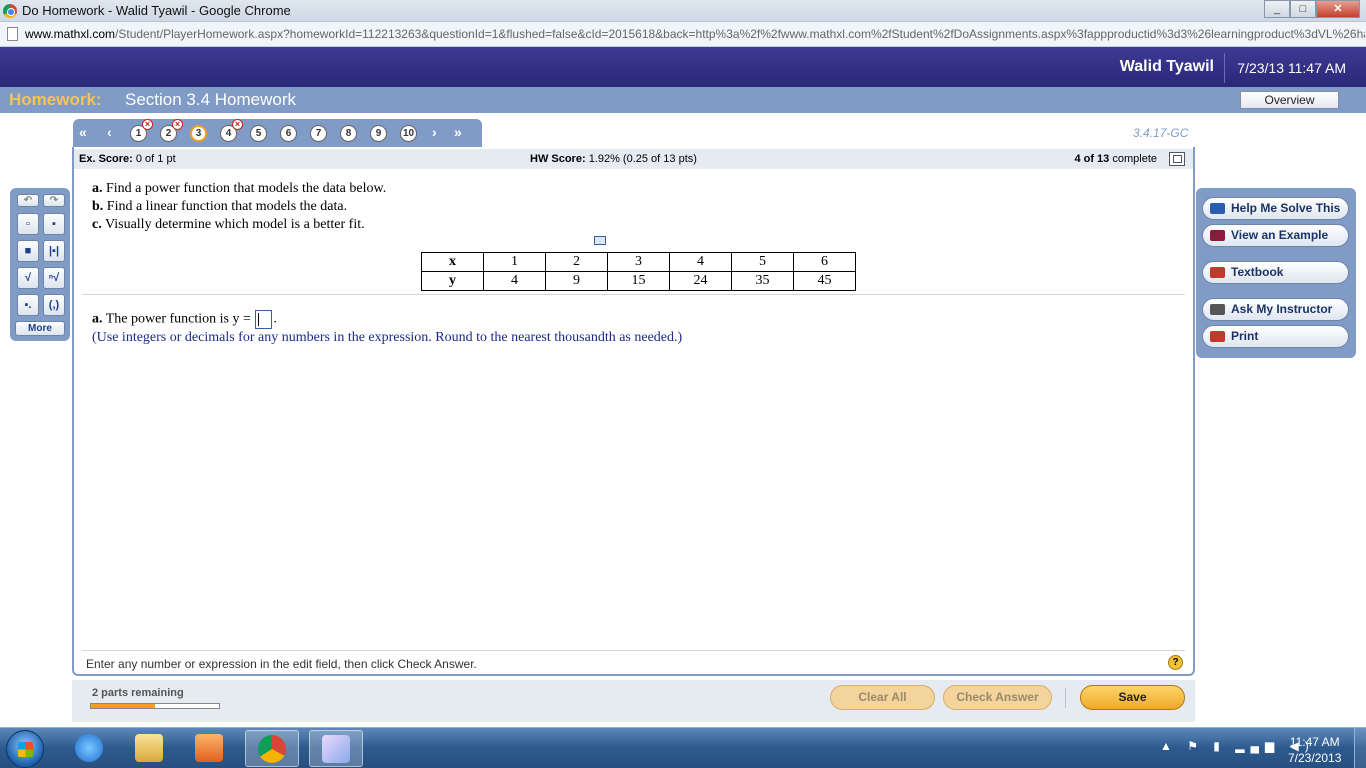  I want to click on show-desktop-button, so click(1360, 748).